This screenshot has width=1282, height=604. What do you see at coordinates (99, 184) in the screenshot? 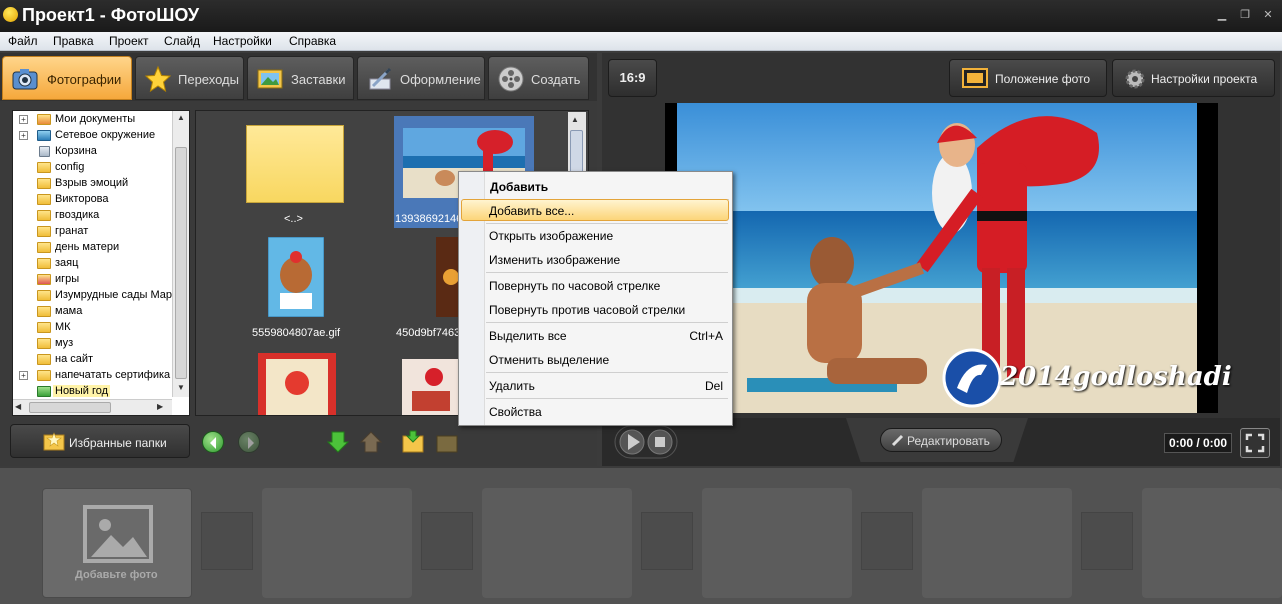
I see `tree-item: Взрыв эмоций` at bounding box center [99, 184].